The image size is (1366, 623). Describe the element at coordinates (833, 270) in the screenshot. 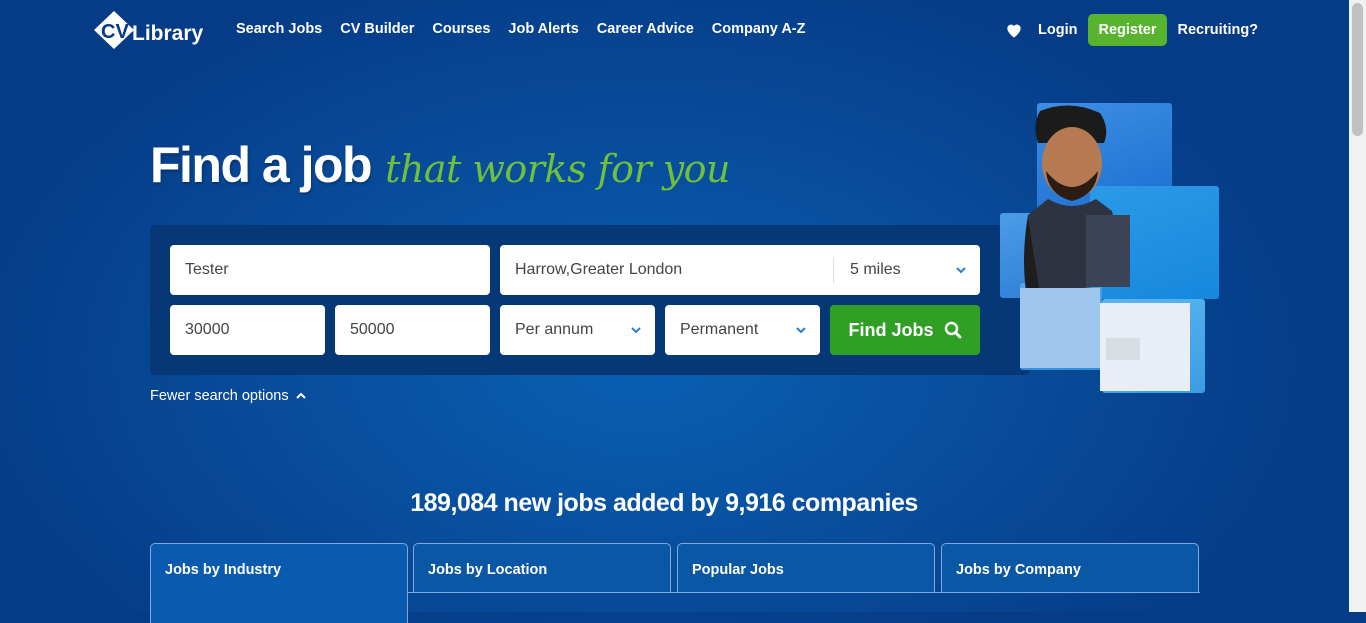

I see `location-divider` at that location.